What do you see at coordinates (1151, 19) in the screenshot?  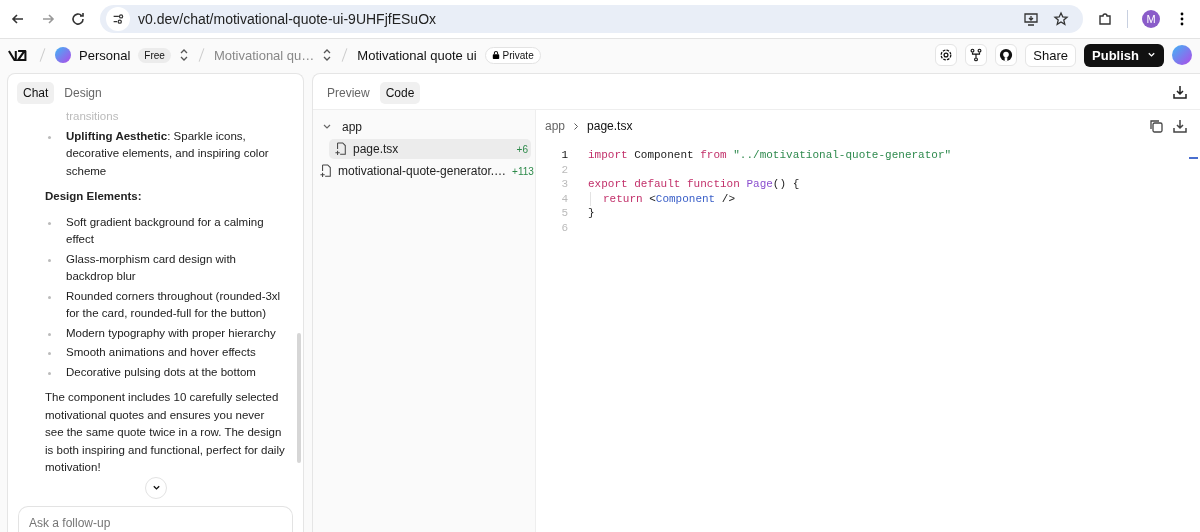 I see `profile-avatar: M` at bounding box center [1151, 19].